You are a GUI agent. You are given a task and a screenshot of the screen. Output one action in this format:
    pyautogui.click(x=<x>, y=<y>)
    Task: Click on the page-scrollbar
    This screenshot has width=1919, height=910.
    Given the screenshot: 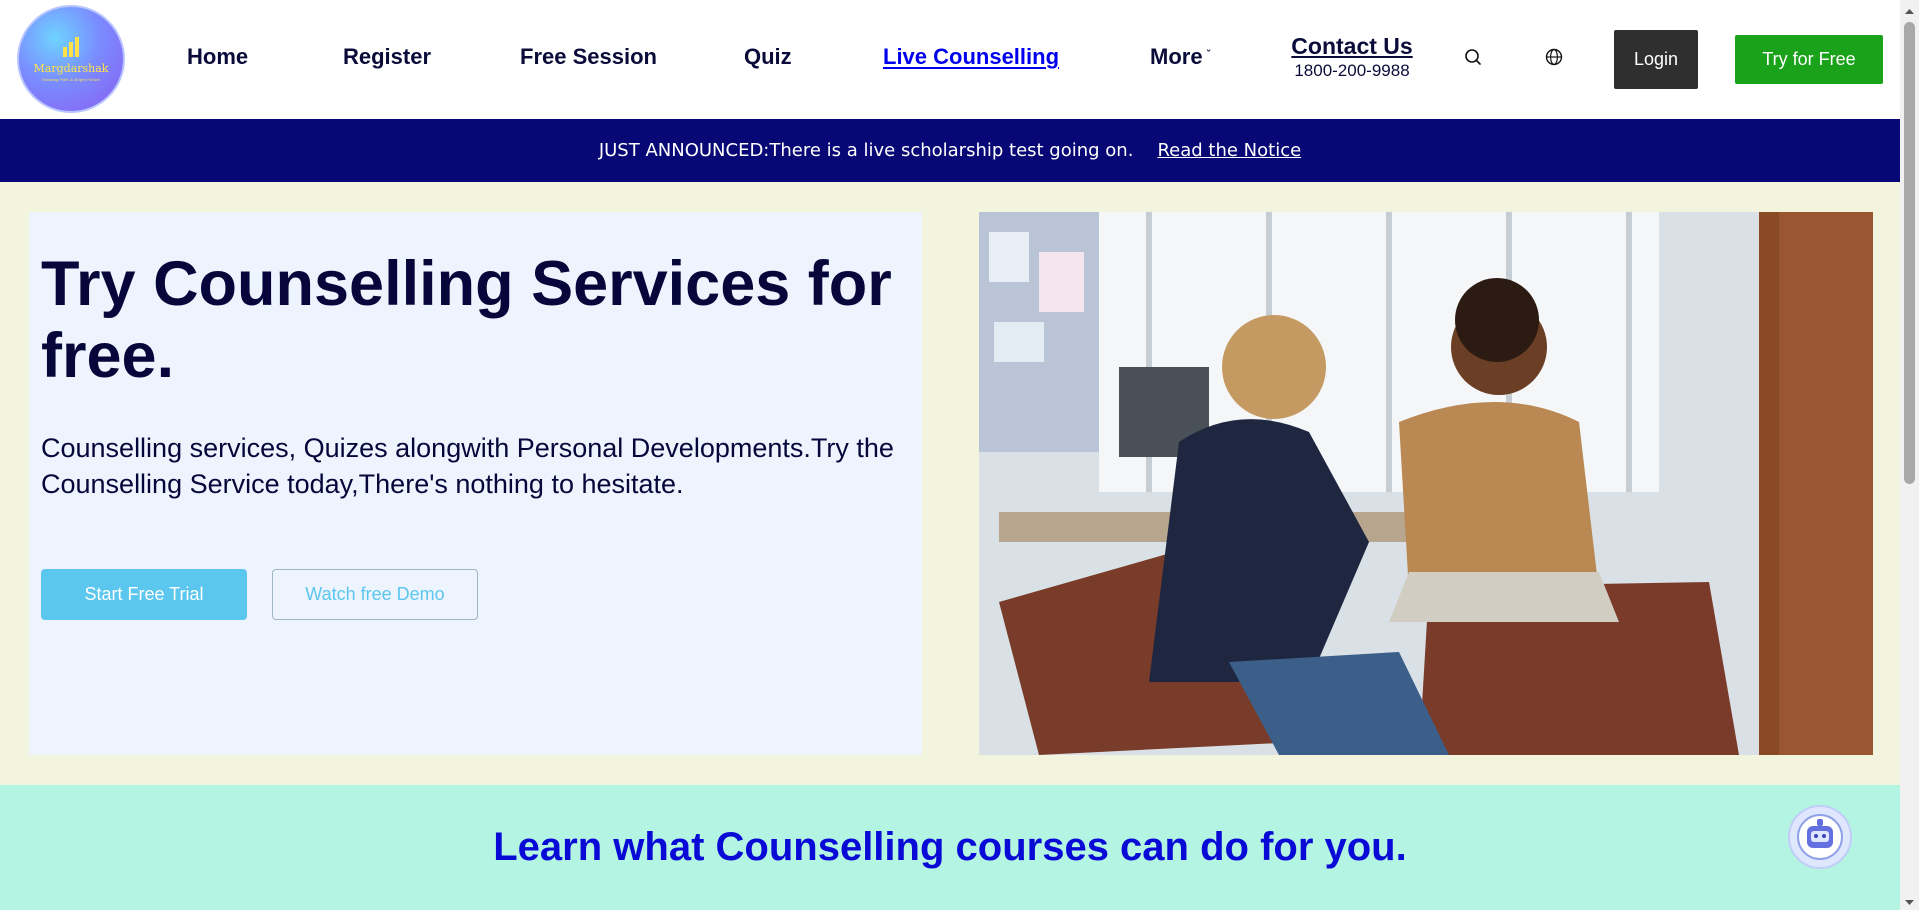 What is the action you would take?
    pyautogui.click(x=1909, y=455)
    